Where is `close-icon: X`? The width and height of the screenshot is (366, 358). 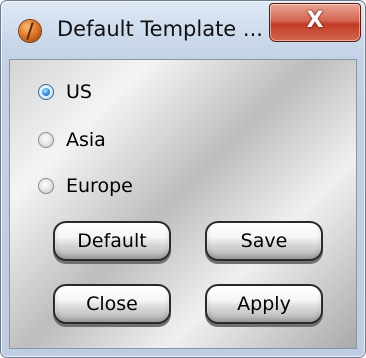 close-icon: X is located at coordinates (315, 20).